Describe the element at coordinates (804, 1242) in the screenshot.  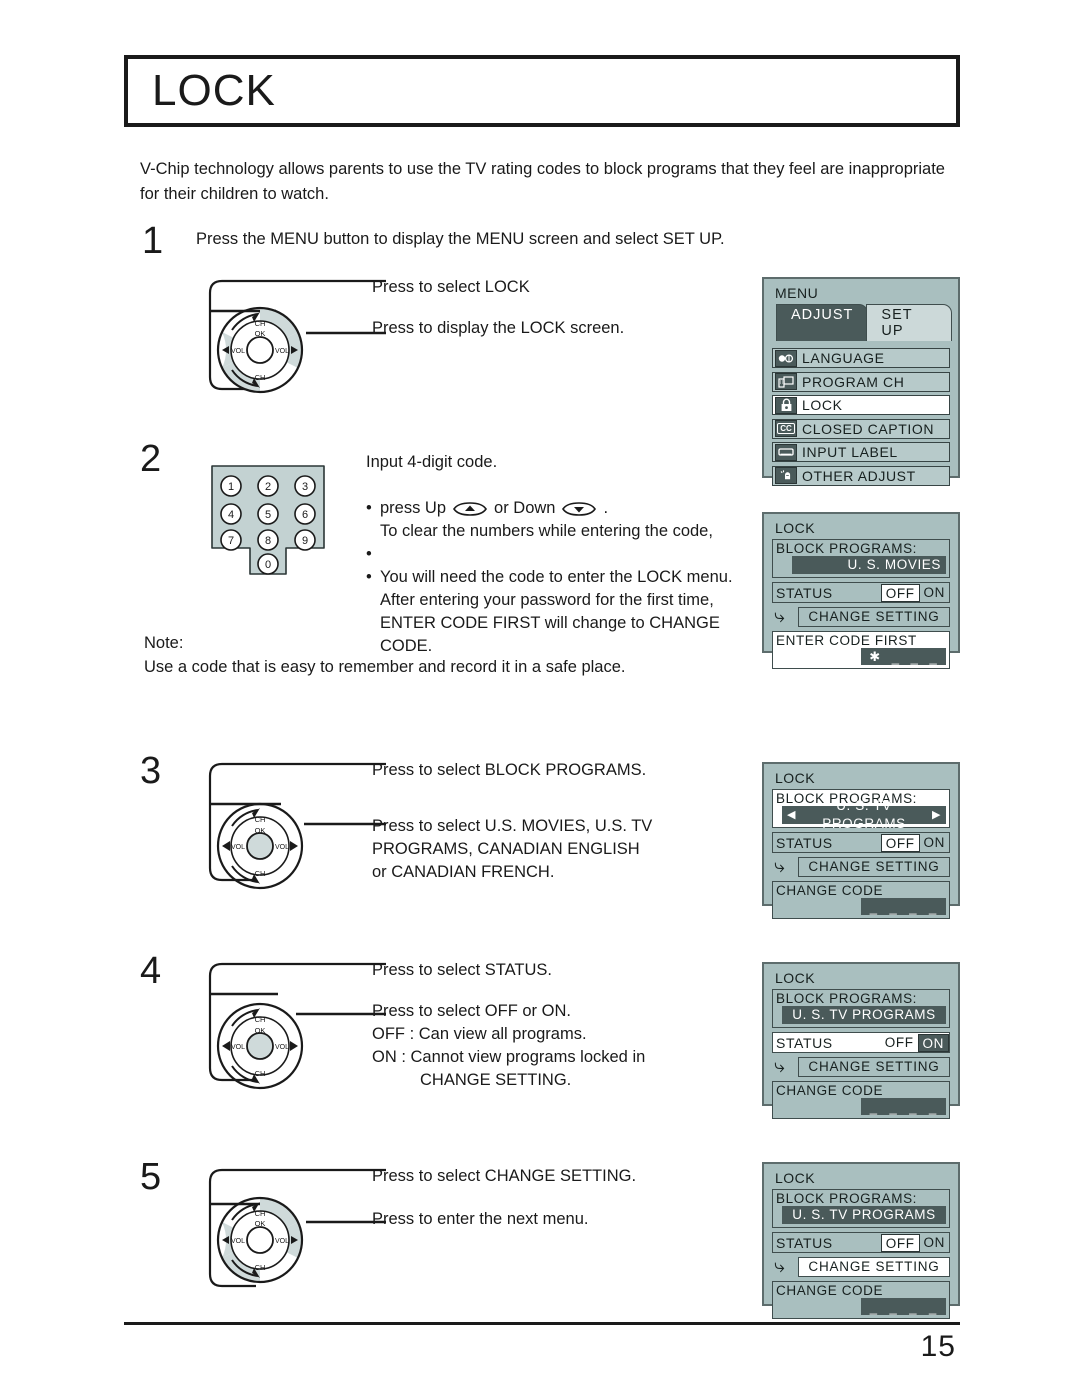
I see `status-label: STATUS` at that location.